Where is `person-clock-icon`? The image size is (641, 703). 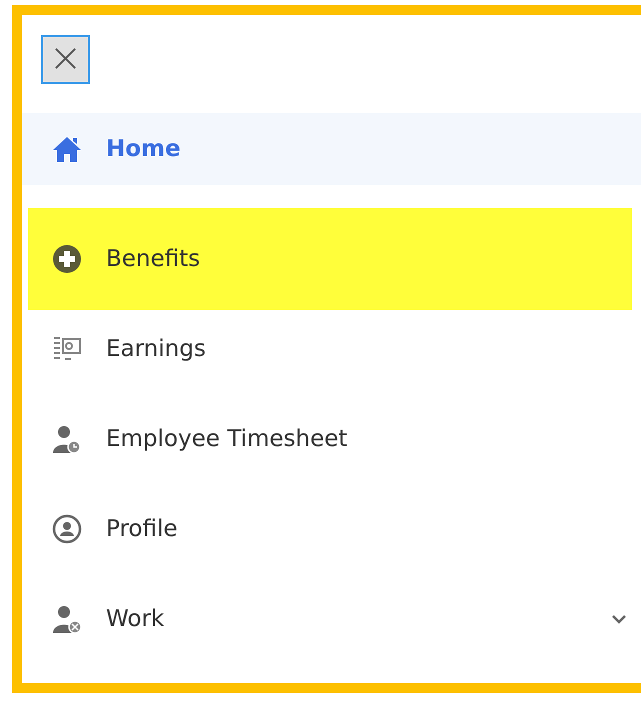 person-clock-icon is located at coordinates (67, 439).